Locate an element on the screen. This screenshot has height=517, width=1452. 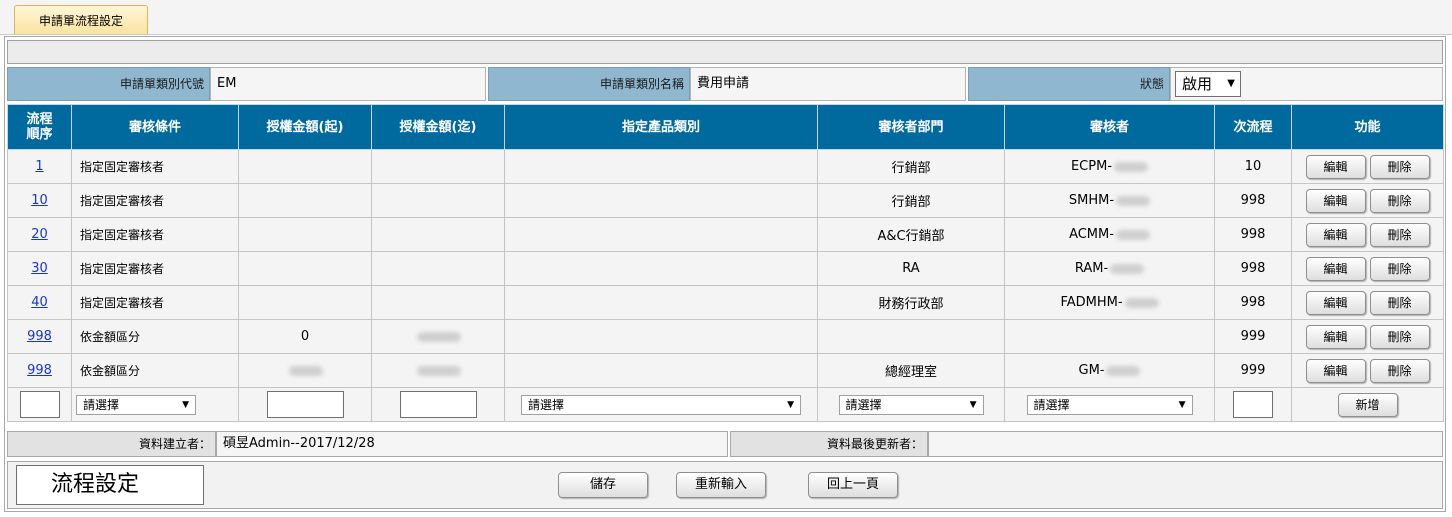
dept-cell: A&C行銷部 is located at coordinates (911, 234).